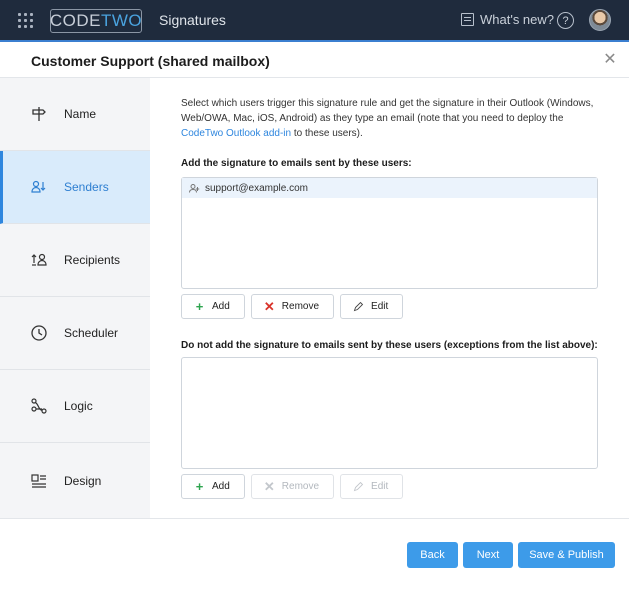 The height and width of the screenshot is (590, 629). I want to click on add-exception-button: + Add, so click(213, 486).